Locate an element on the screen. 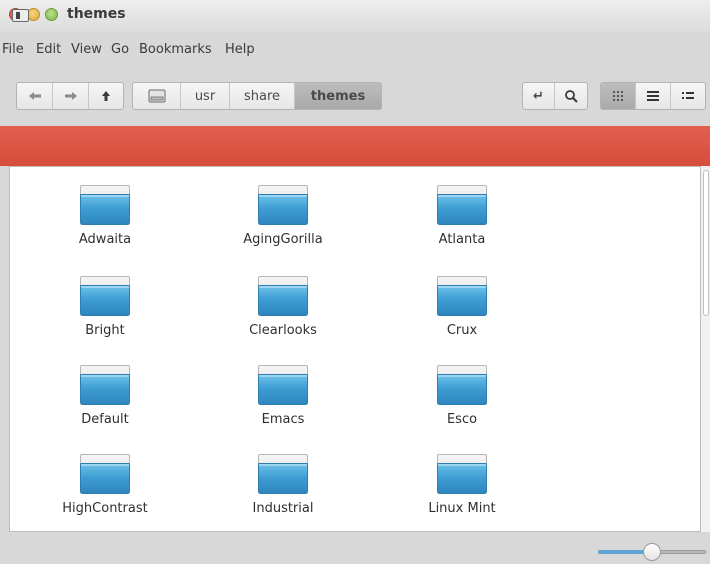 The image size is (710, 564). list-view-button is located at coordinates (653, 96).